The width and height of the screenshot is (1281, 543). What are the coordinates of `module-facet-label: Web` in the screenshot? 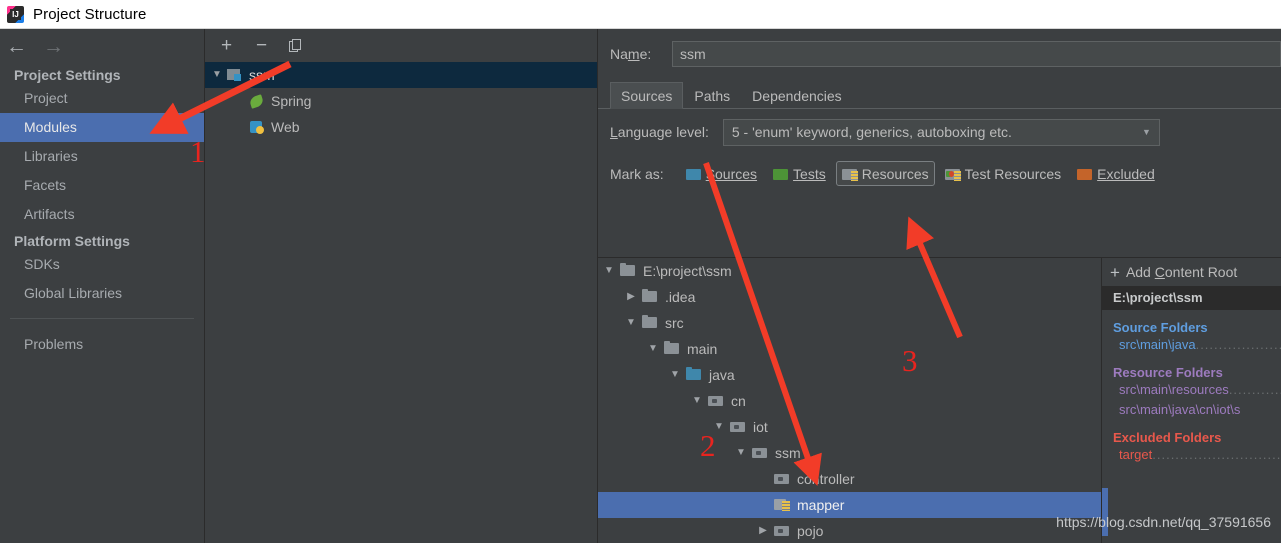 It's located at (285, 127).